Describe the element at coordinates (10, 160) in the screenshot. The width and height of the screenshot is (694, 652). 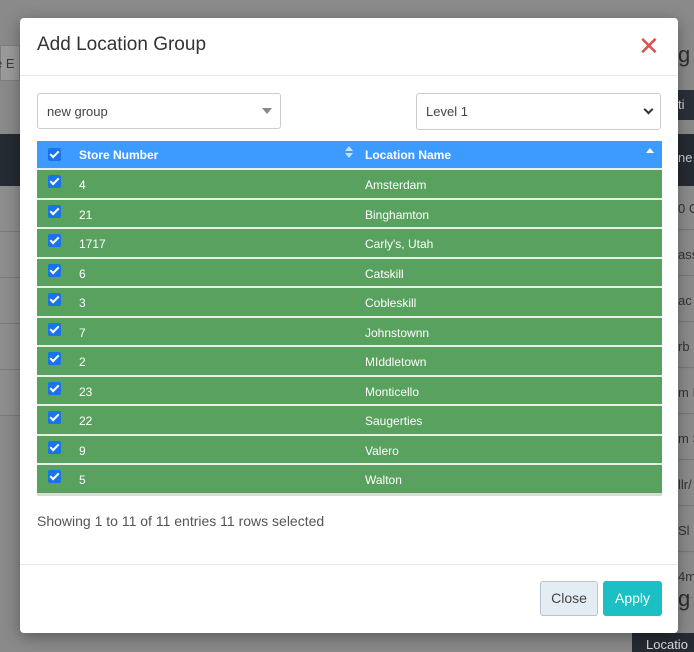
I see `background-table-header-left` at that location.